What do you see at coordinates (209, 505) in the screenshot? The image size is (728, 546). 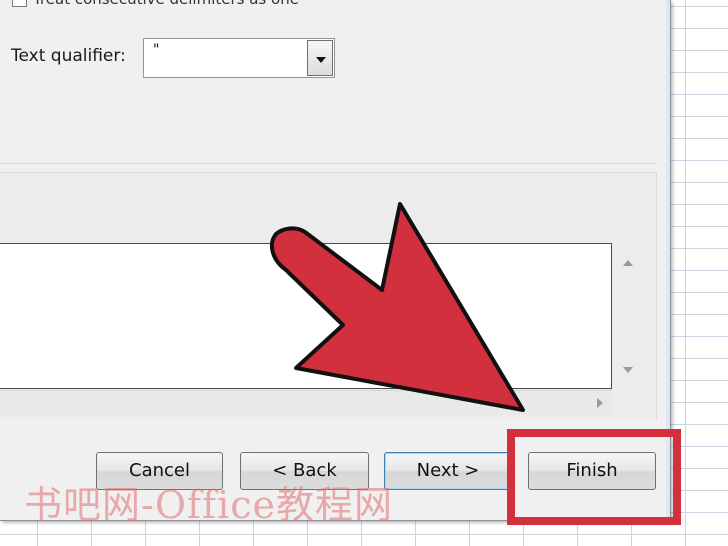 I see `watermark-text: 书吧网-Office教程网` at bounding box center [209, 505].